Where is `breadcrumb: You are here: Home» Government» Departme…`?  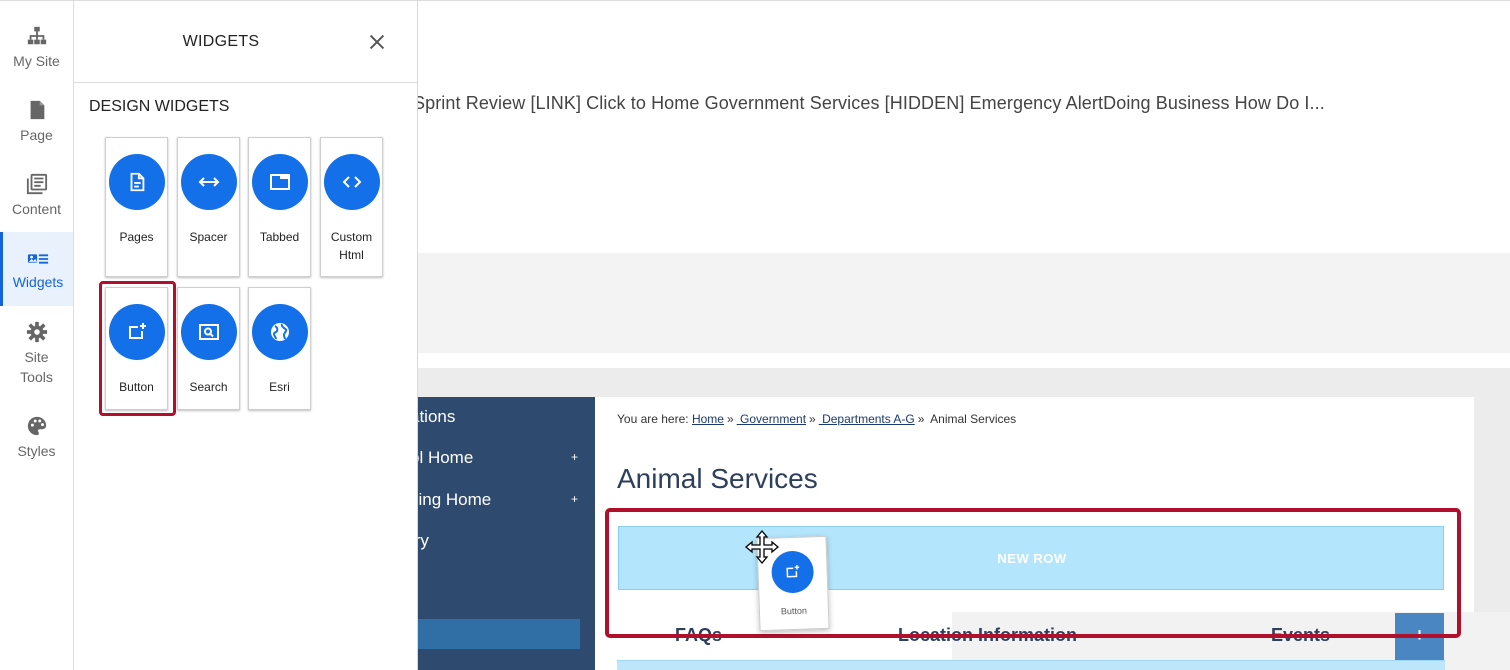
breadcrumb: You are here: Home» Government» Departme… is located at coordinates (816, 419).